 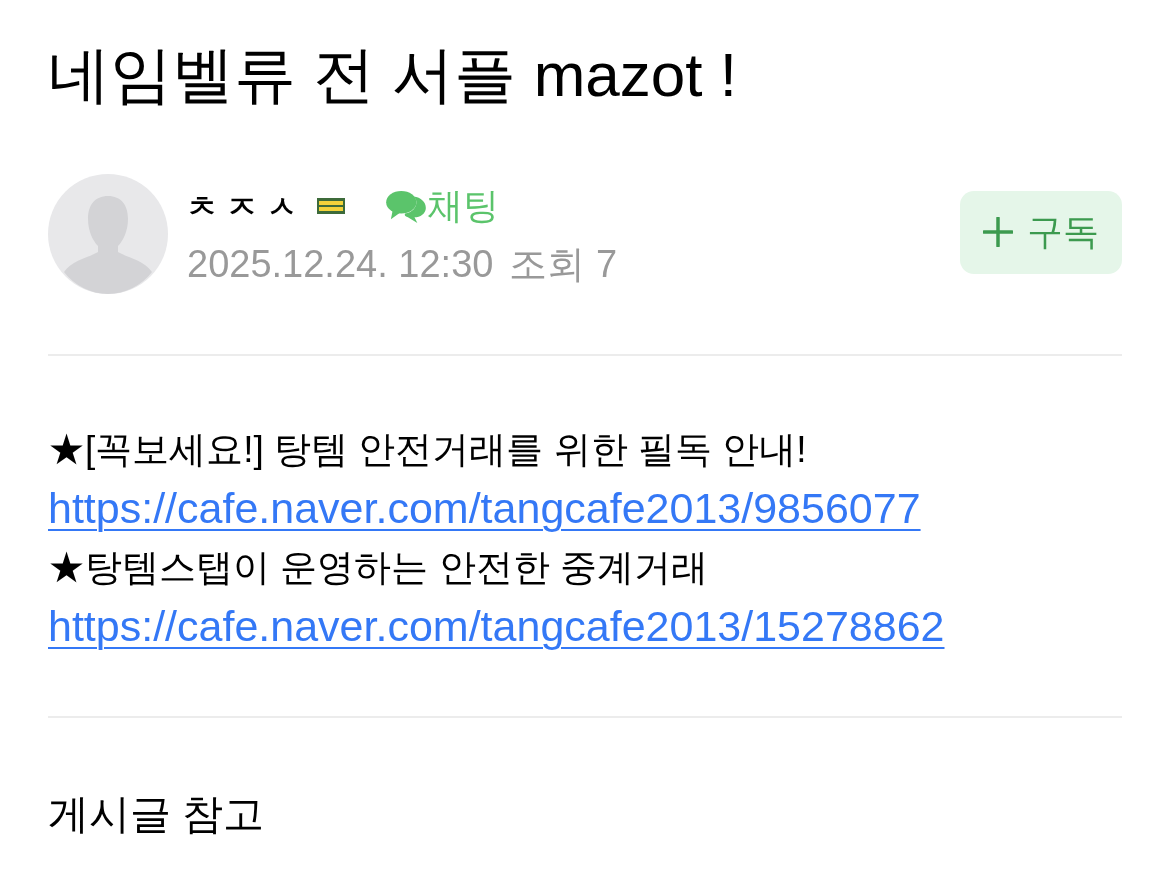 What do you see at coordinates (998, 232) in the screenshot?
I see `plus-icon` at bounding box center [998, 232].